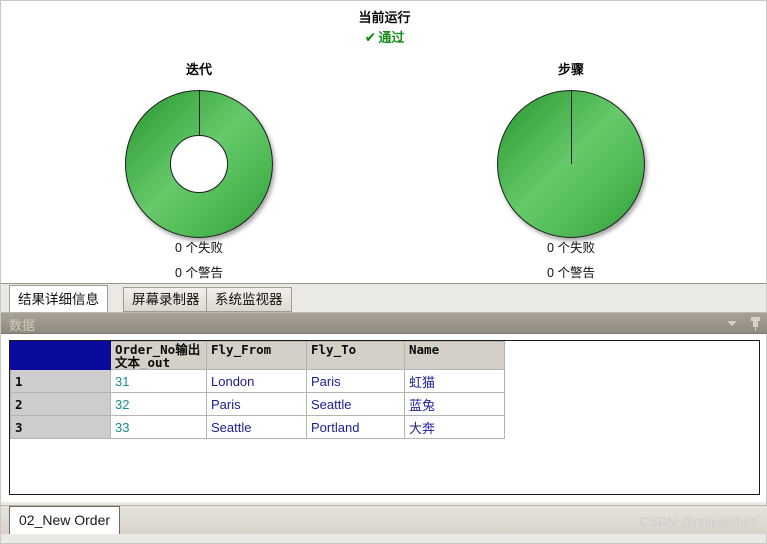 Image resolution: width=767 pixels, height=544 pixels. I want to click on column-header-name: Name, so click(454, 355).